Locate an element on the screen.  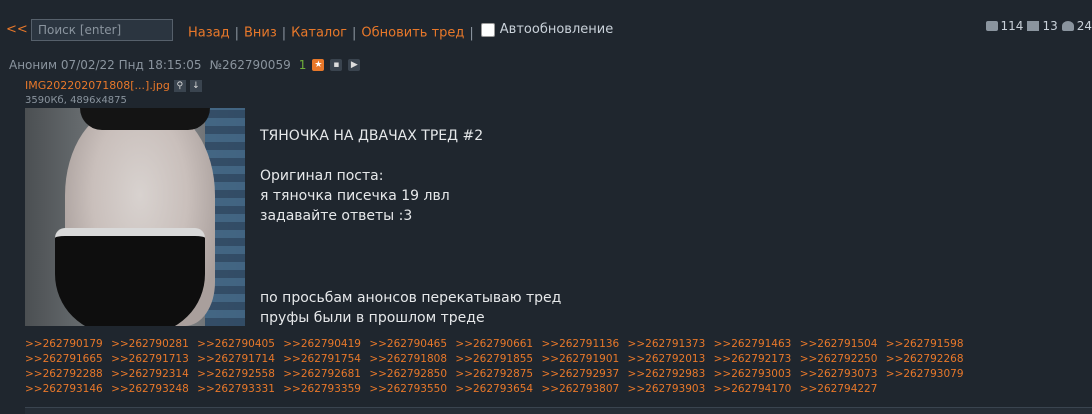
reply-link: >>262792850 is located at coordinates (408, 374).